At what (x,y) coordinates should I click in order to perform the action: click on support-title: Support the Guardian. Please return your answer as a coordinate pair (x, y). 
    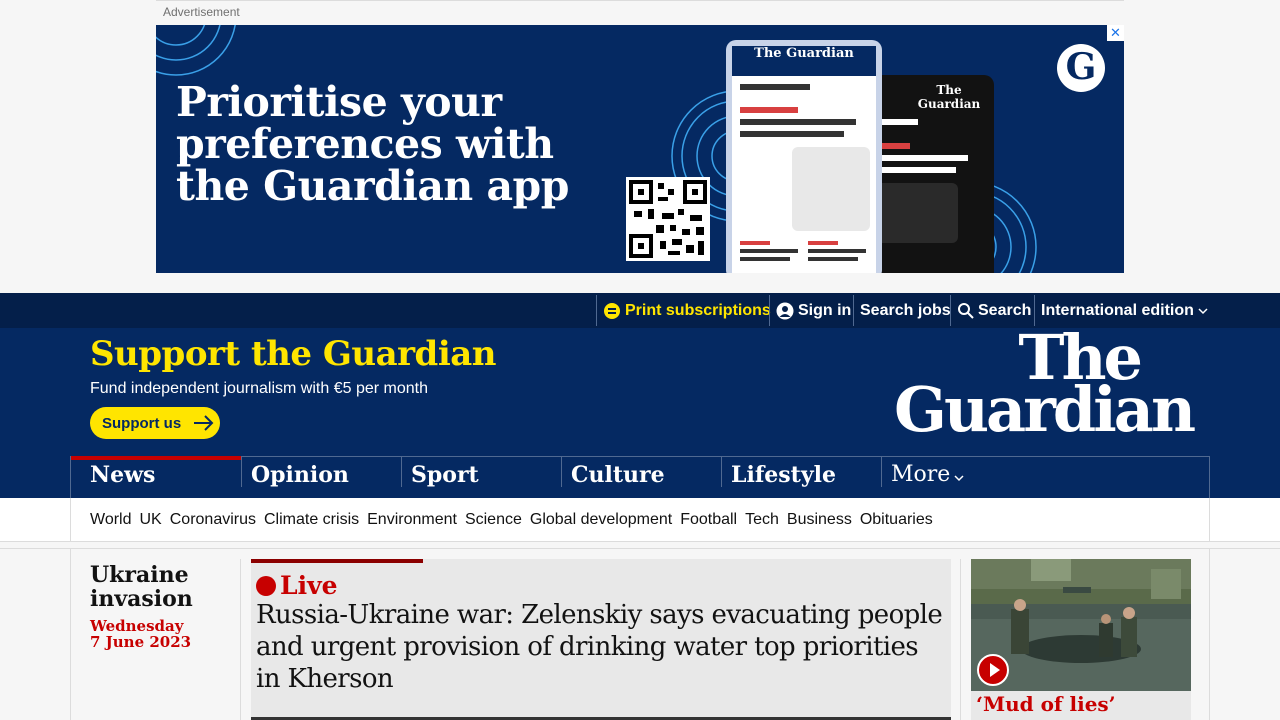
    Looking at the image, I should click on (293, 354).